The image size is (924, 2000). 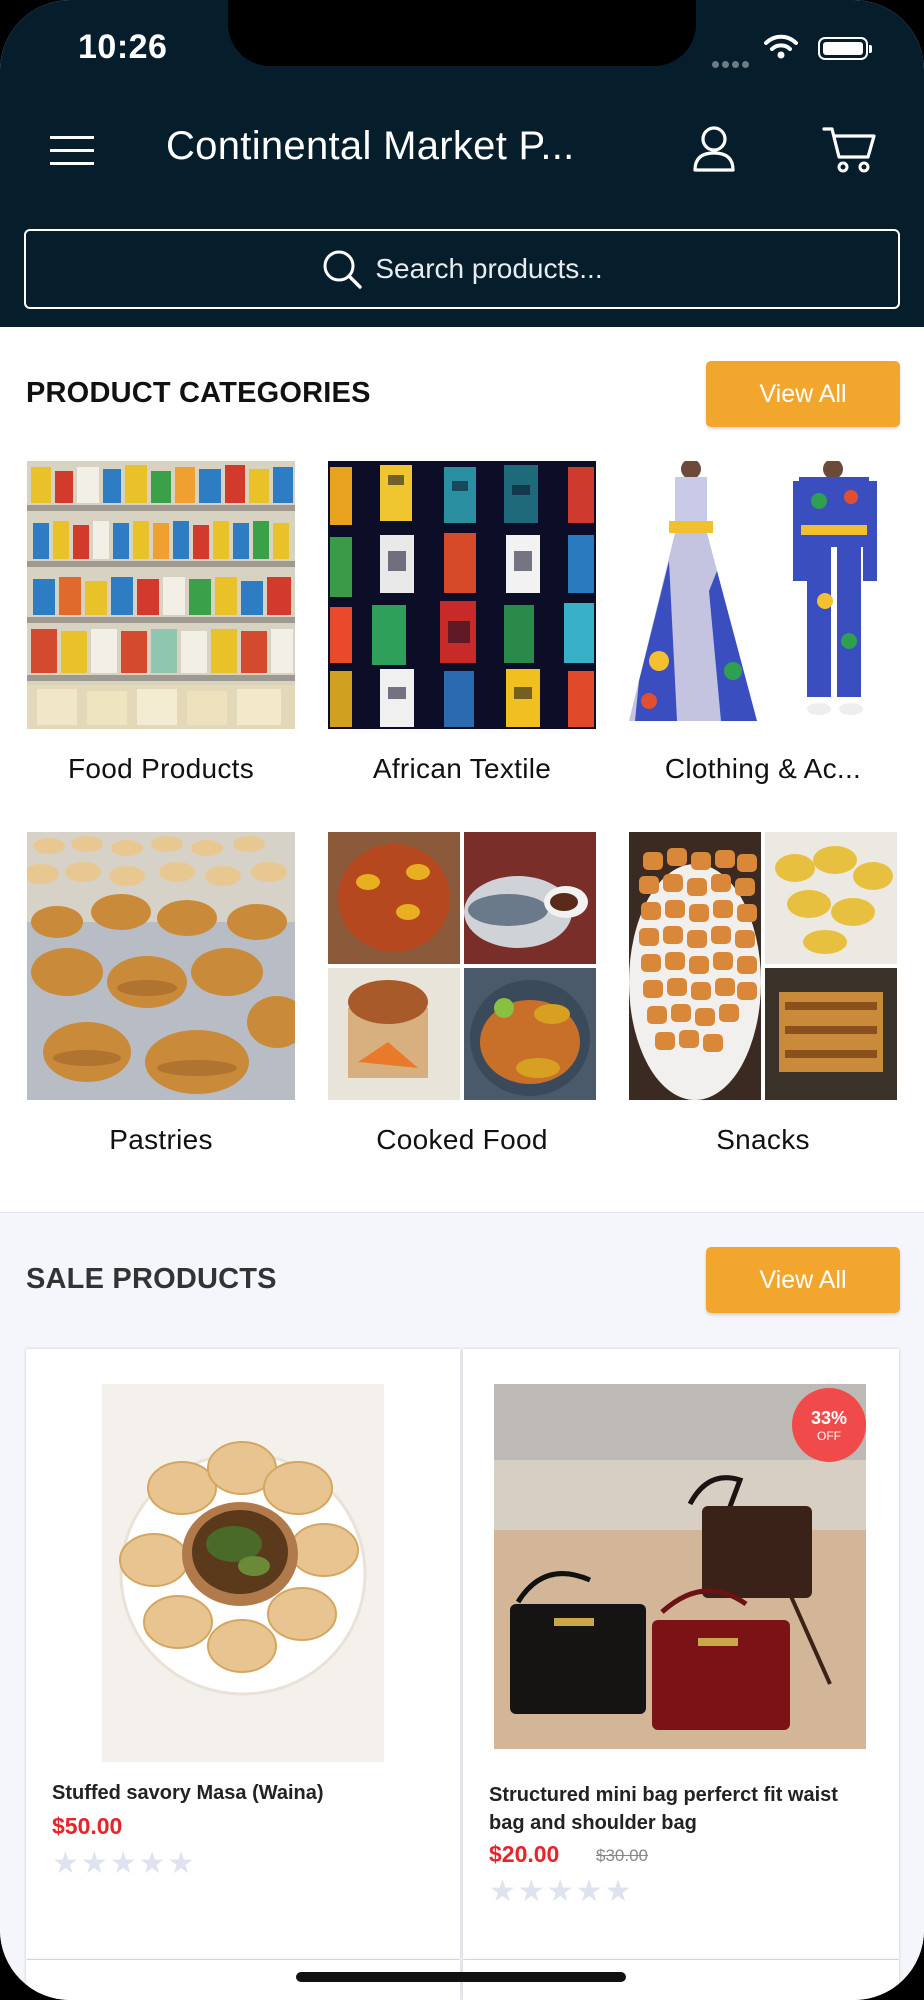 What do you see at coordinates (803, 1280) in the screenshot?
I see `sale-view-all-button: View All` at bounding box center [803, 1280].